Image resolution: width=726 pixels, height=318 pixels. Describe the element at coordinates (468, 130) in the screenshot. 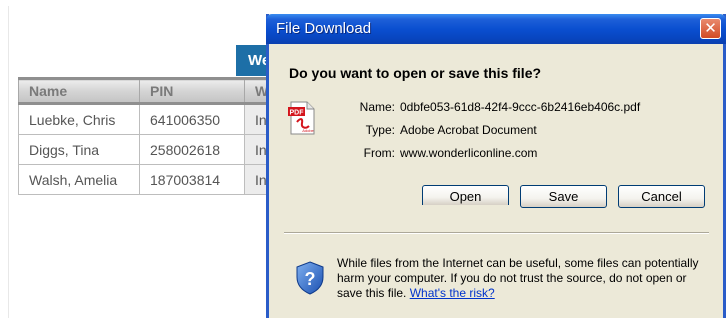

I see `type-value: Adobe Acrobat Document` at that location.